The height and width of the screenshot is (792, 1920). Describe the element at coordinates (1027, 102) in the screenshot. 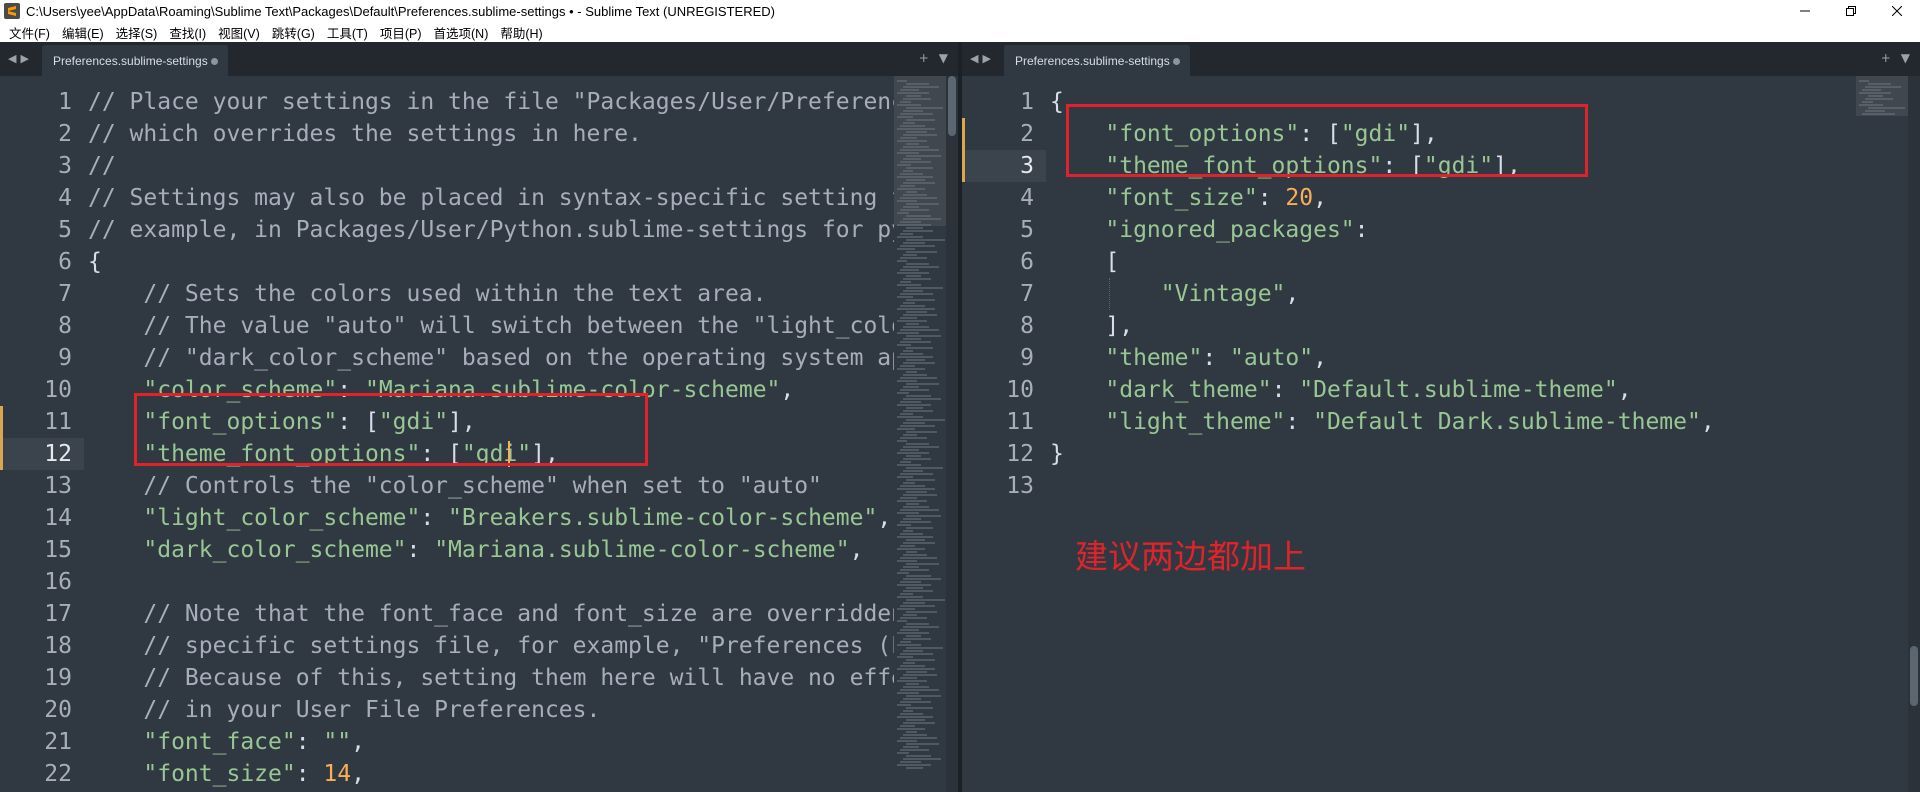

I see `line-number: 1` at that location.